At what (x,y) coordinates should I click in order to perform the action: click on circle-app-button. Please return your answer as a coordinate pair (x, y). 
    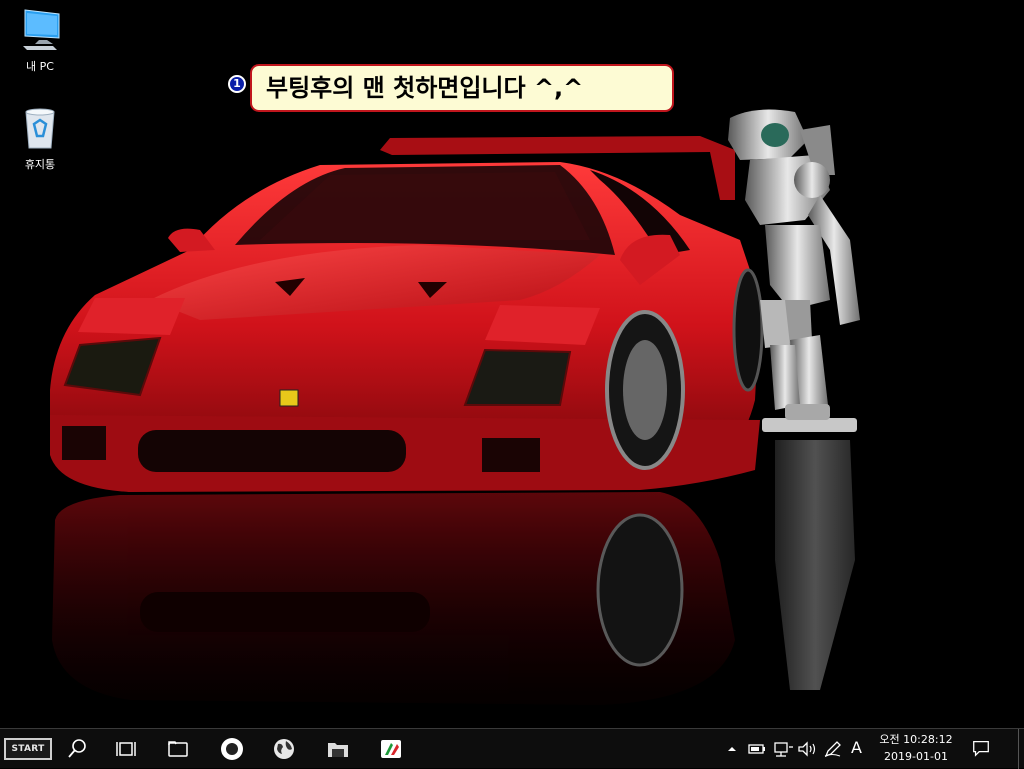
    Looking at the image, I should click on (232, 749).